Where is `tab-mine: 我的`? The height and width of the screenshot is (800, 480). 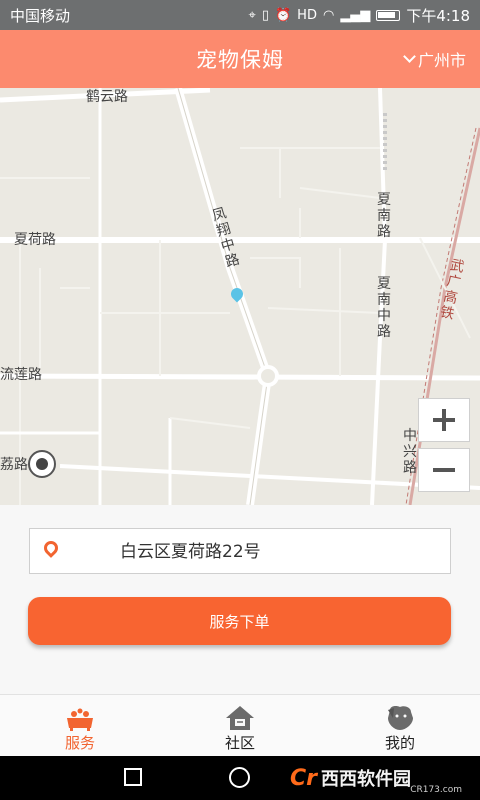
tab-mine: 我的 is located at coordinates (400, 725).